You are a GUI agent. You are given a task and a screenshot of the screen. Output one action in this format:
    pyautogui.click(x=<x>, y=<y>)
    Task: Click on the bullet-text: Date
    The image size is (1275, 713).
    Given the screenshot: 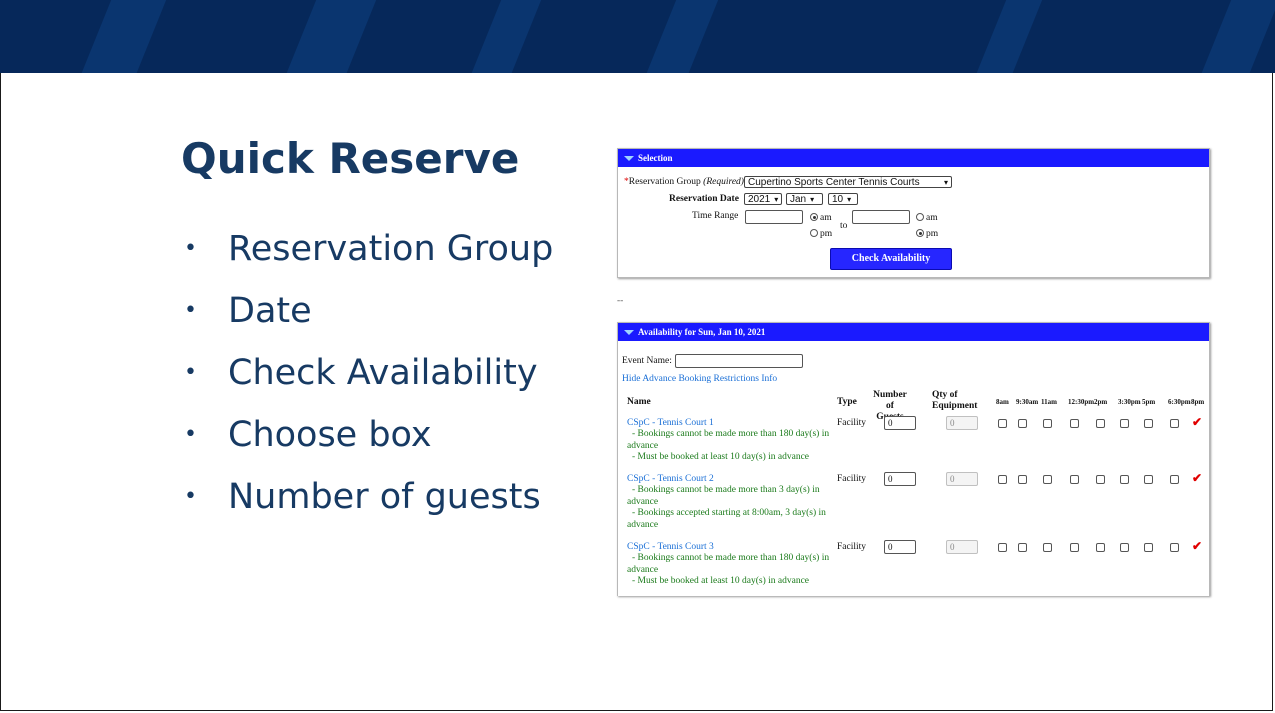 What is the action you would take?
    pyautogui.click(x=270, y=311)
    